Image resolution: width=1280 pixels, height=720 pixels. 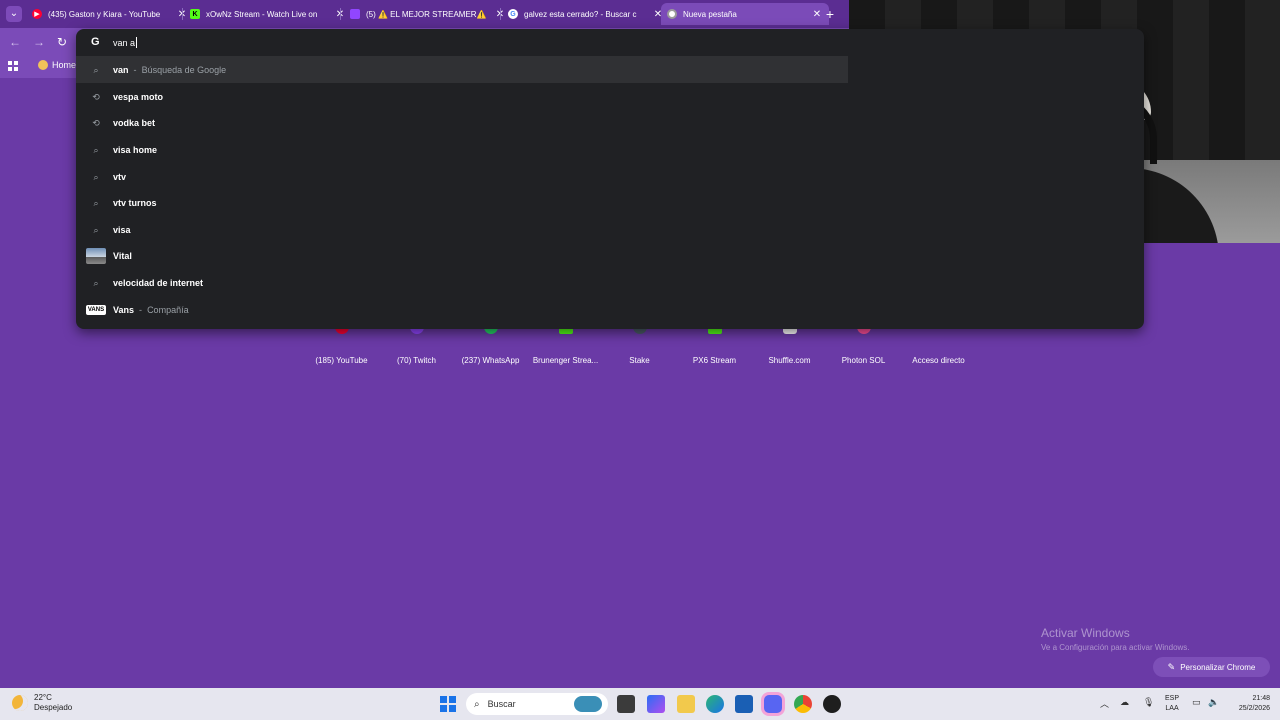 What do you see at coordinates (168, 309) in the screenshot?
I see `suggestion-subtext: Compañía` at bounding box center [168, 309].